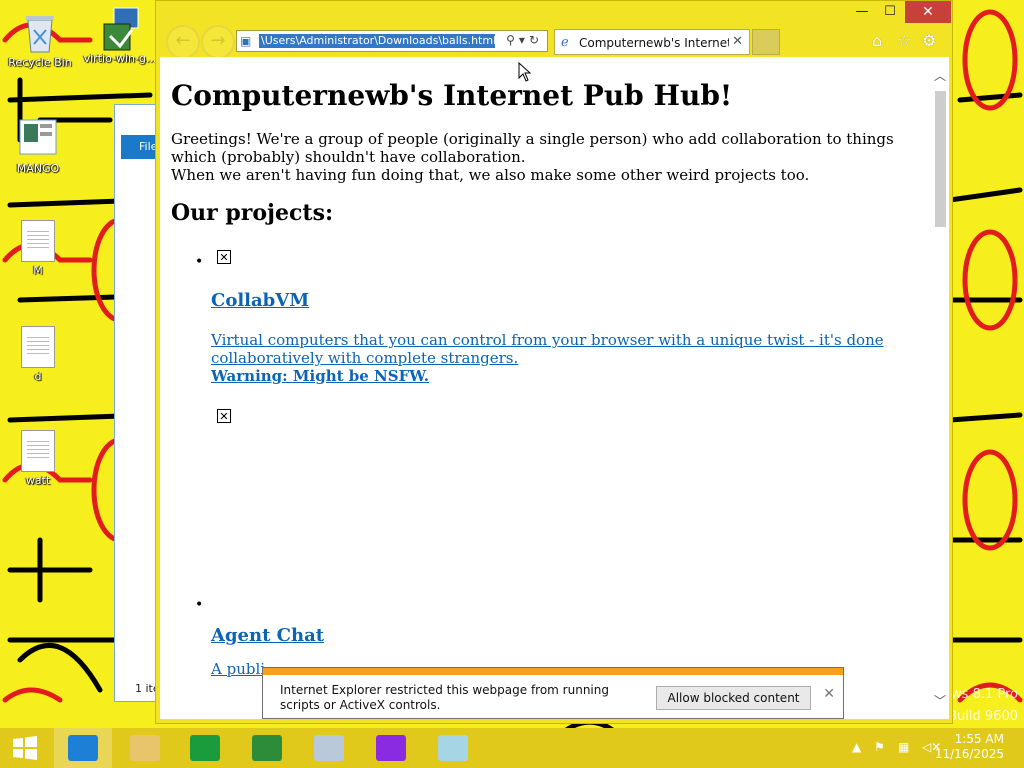 This screenshot has width=1024, height=768. Describe the element at coordinates (452, 95) in the screenshot. I see `page-title: Computernewb's Internet Pub Hub!` at that location.